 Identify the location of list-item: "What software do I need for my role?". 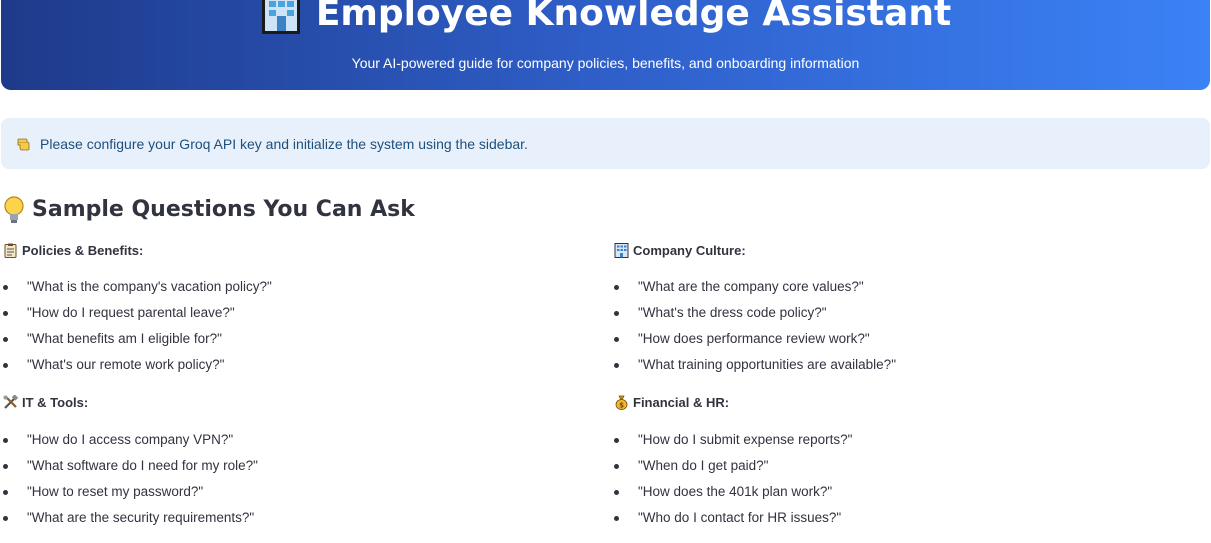
(130, 469).